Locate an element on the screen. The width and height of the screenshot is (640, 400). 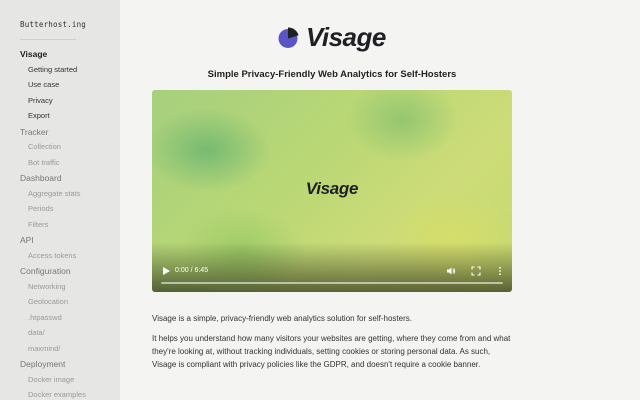
logo-wordmark: Visage is located at coordinates (346, 37).